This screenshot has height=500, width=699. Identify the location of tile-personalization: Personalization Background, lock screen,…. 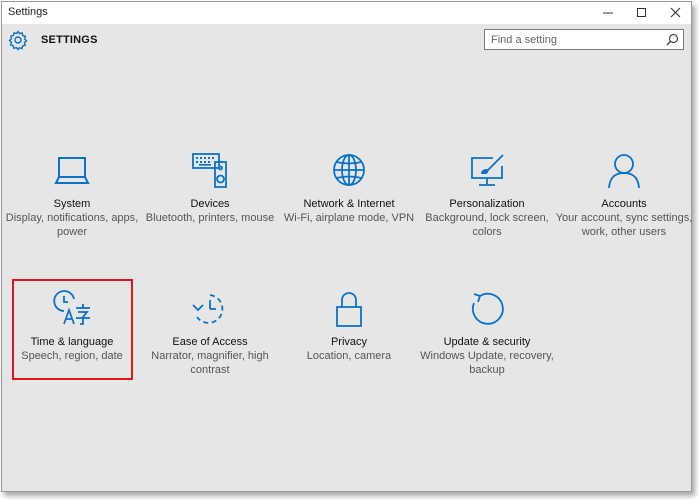
(487, 195).